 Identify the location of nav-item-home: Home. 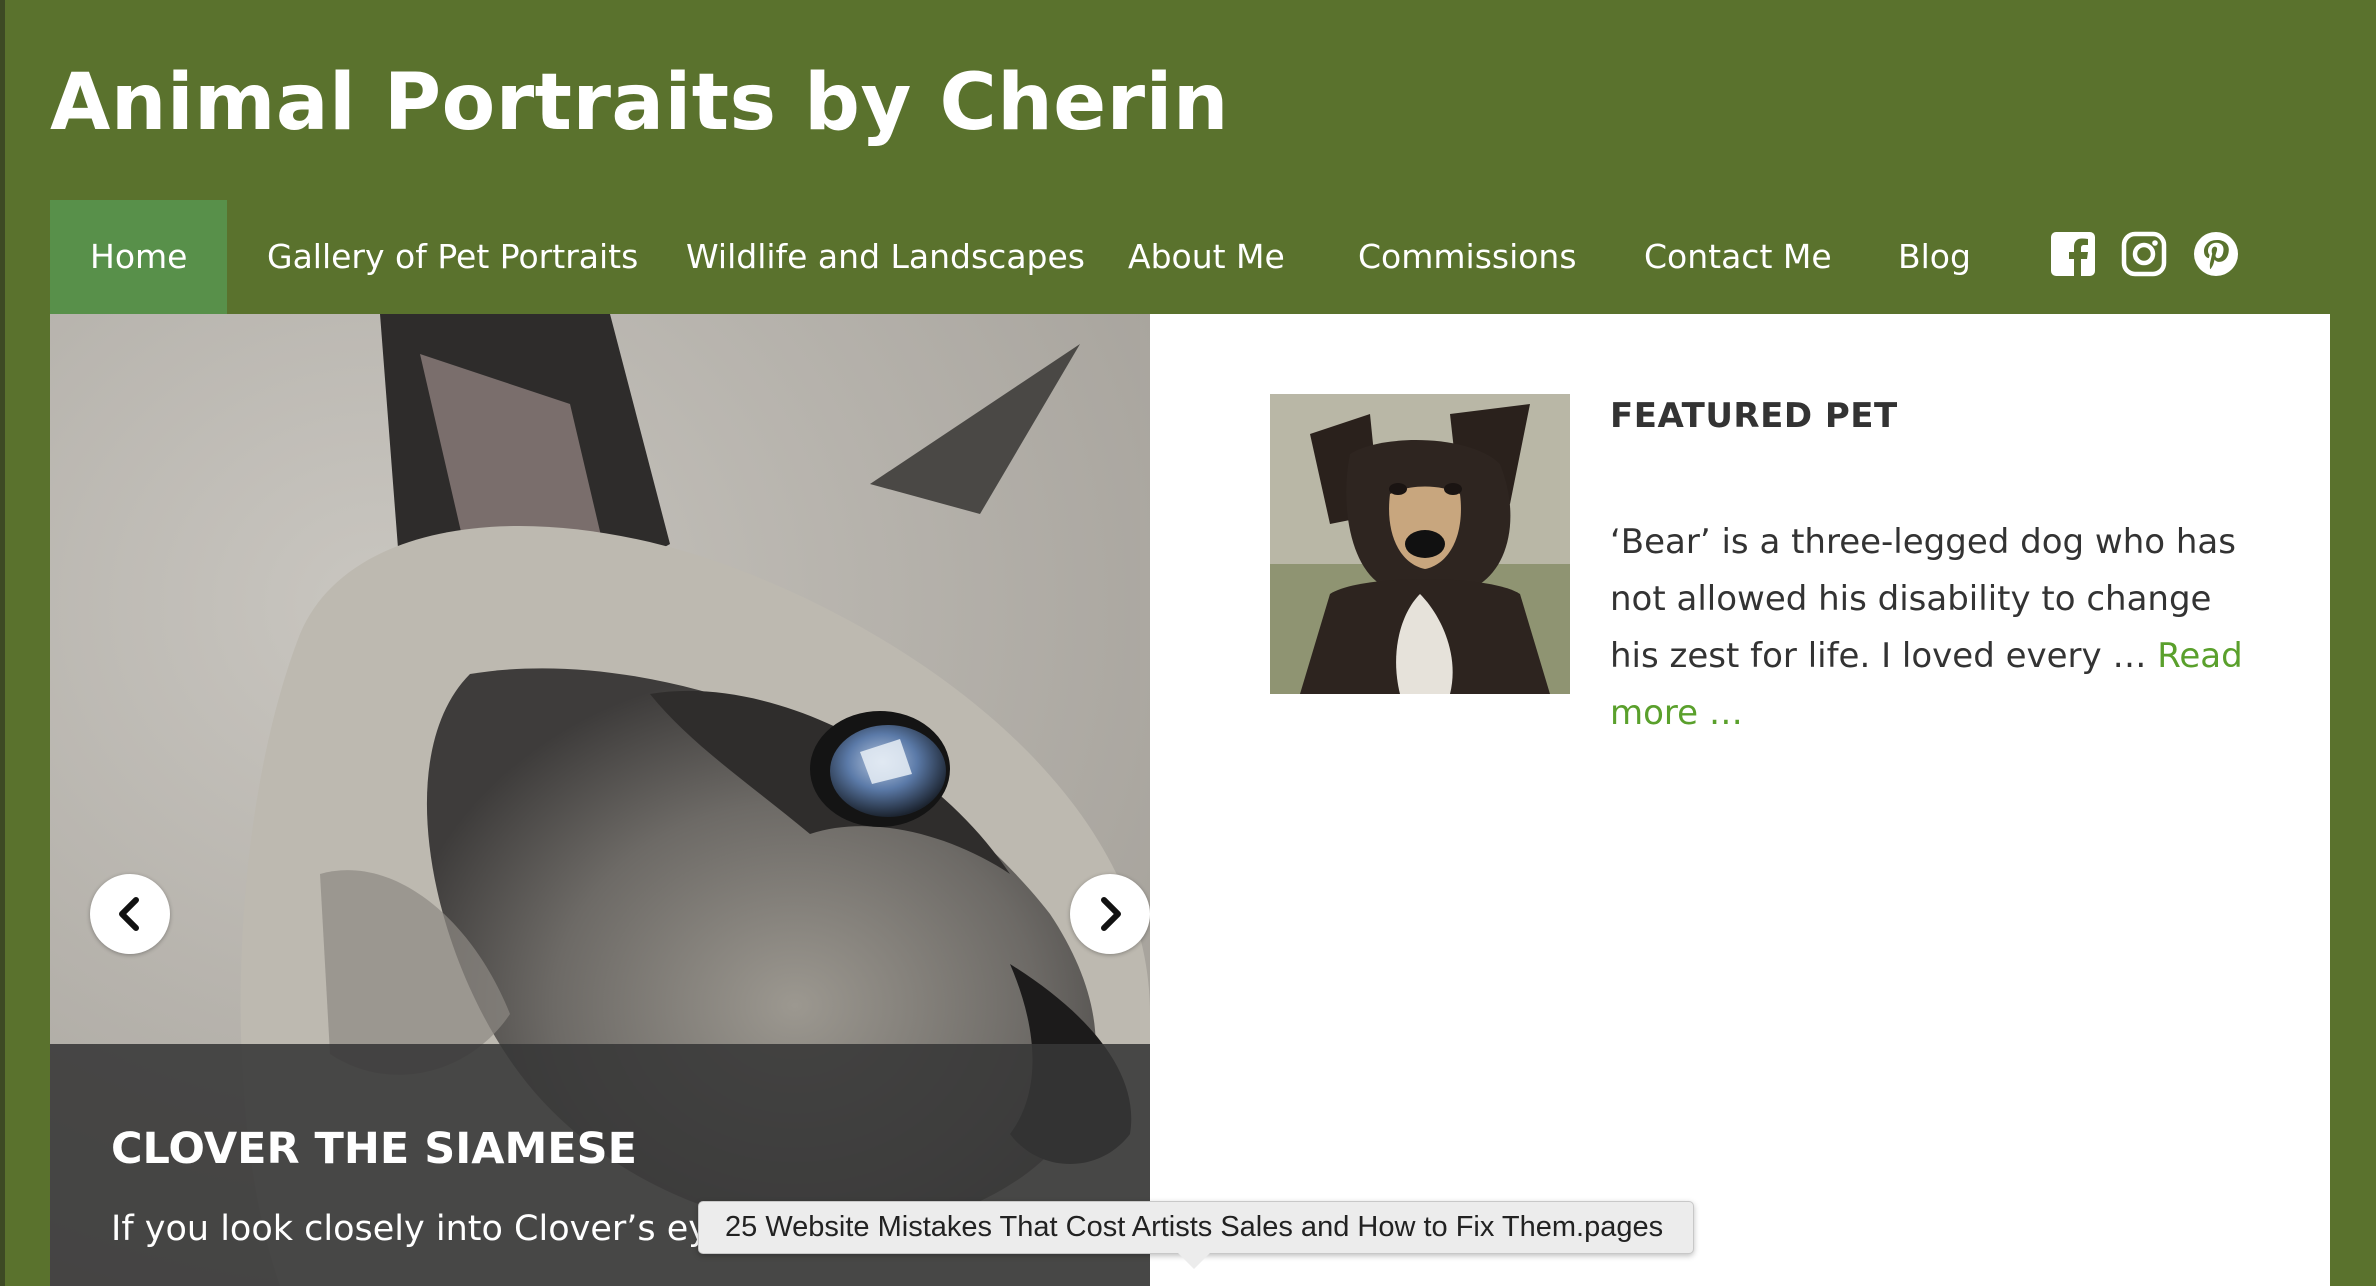
(139, 257).